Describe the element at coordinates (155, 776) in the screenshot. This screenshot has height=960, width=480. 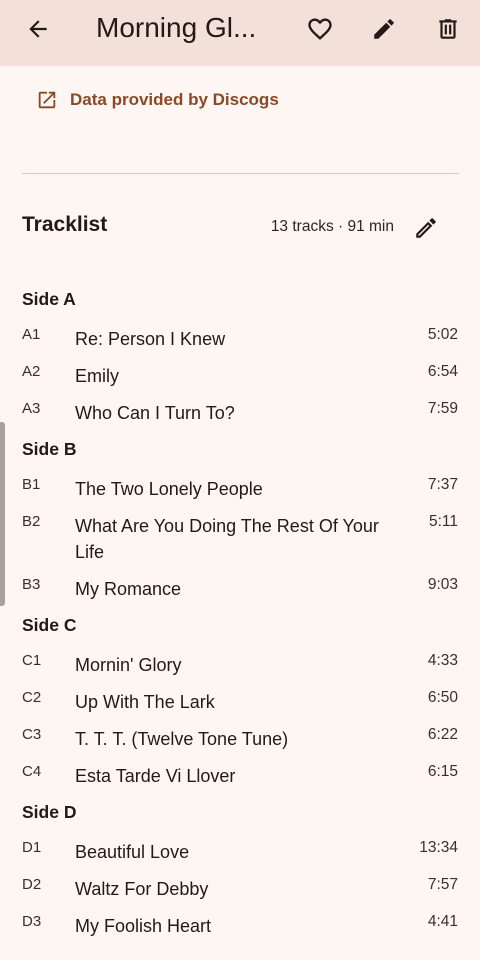
I see `track-title: Esta Tarde Vi Llover` at that location.